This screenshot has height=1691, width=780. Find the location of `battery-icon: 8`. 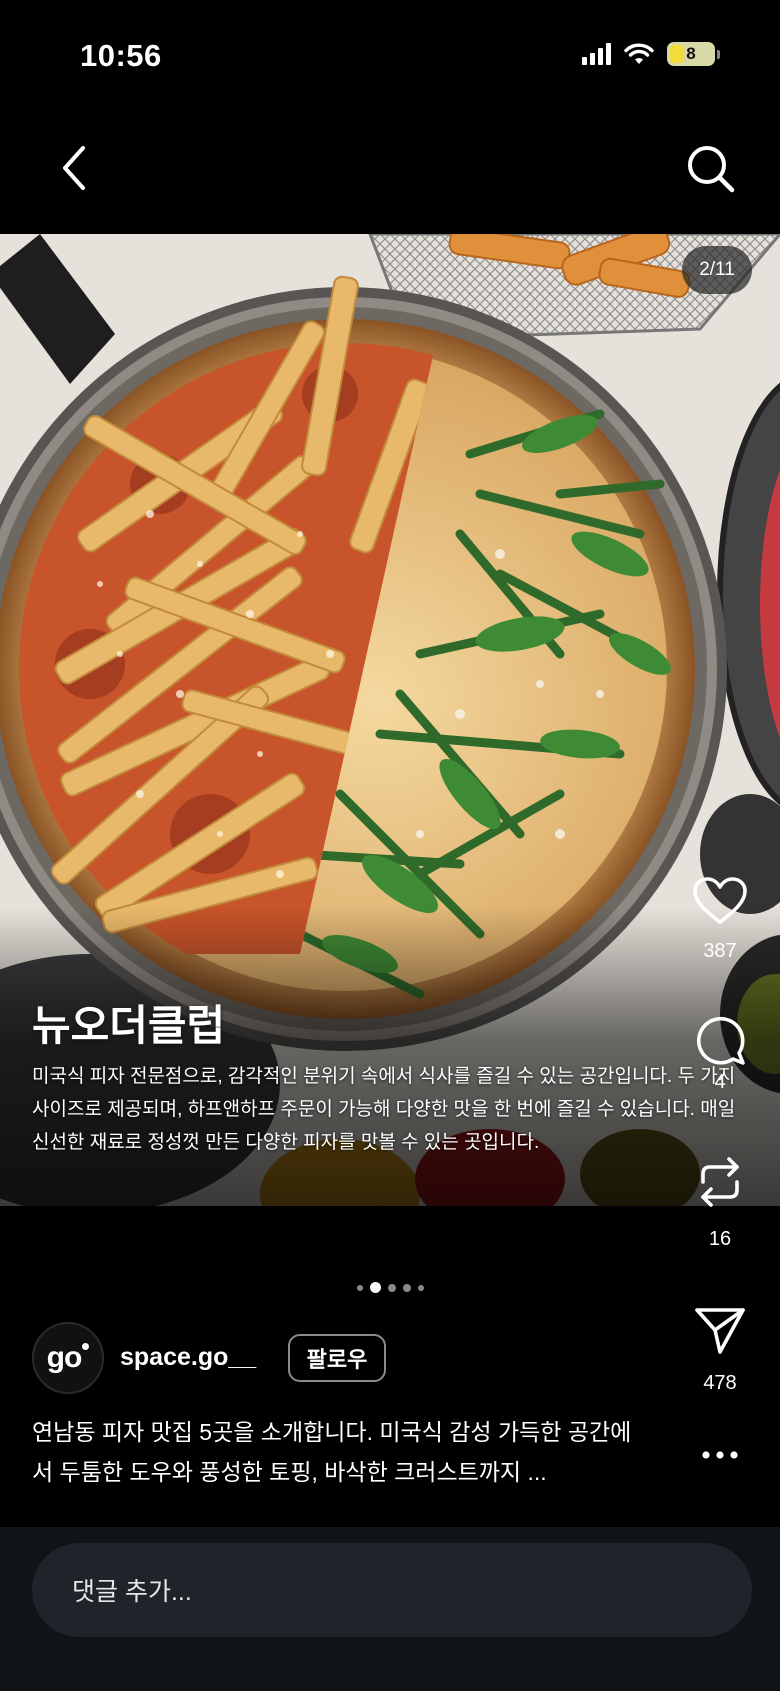

battery-icon: 8 is located at coordinates (691, 54).